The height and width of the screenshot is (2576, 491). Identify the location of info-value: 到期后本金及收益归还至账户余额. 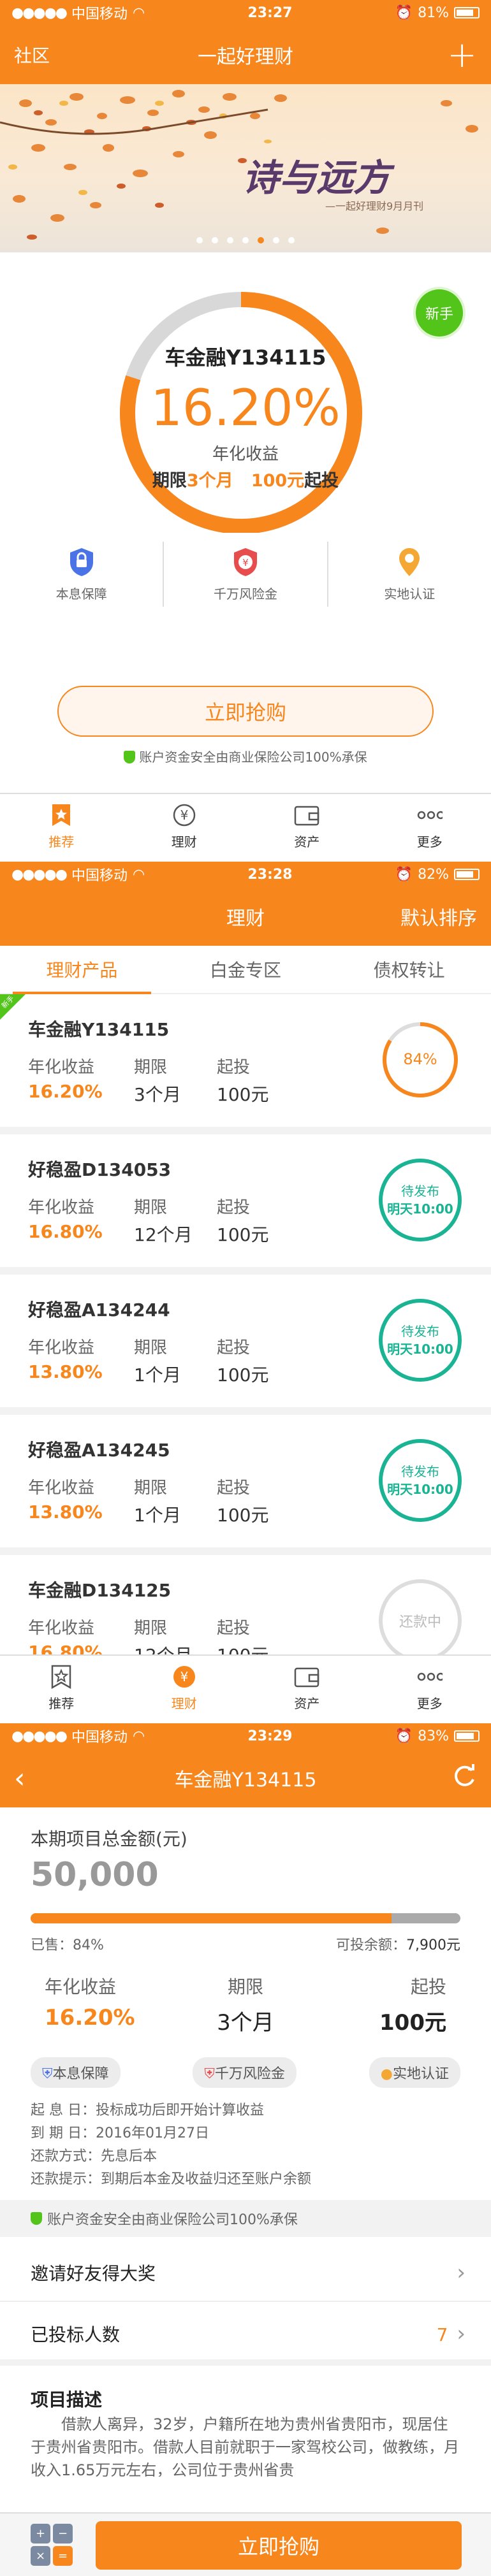
(207, 2179).